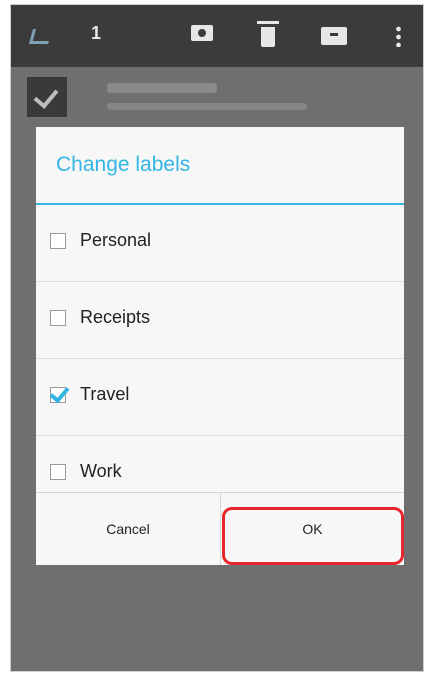 This screenshot has height=677, width=433. Describe the element at coordinates (40, 36) in the screenshot. I see `back-icon` at that location.